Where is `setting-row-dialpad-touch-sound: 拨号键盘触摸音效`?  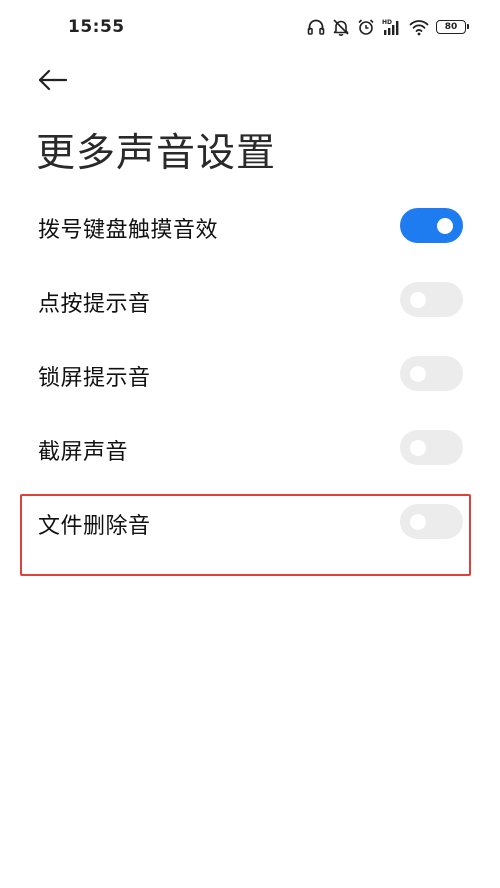 setting-row-dialpad-touch-sound: 拨号键盘触摸音效 is located at coordinates (250, 227).